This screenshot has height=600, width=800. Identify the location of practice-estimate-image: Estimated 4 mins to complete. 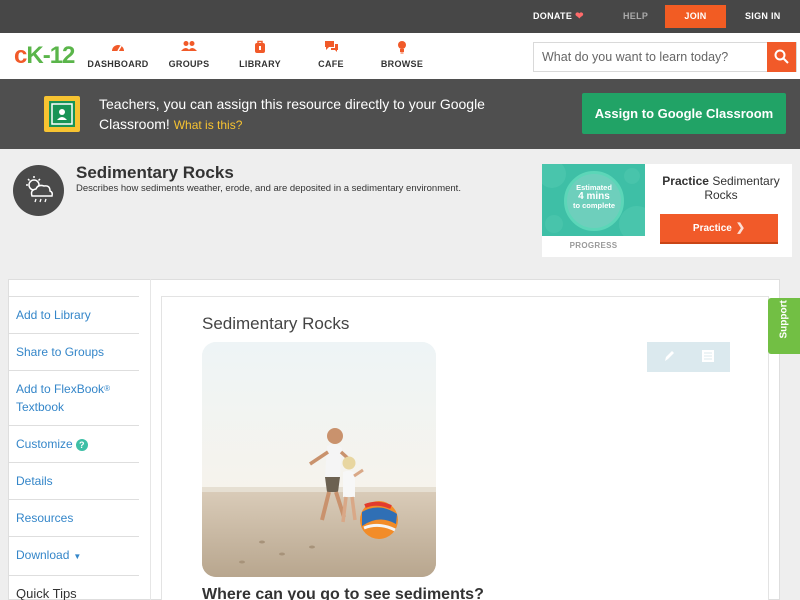
(593, 200).